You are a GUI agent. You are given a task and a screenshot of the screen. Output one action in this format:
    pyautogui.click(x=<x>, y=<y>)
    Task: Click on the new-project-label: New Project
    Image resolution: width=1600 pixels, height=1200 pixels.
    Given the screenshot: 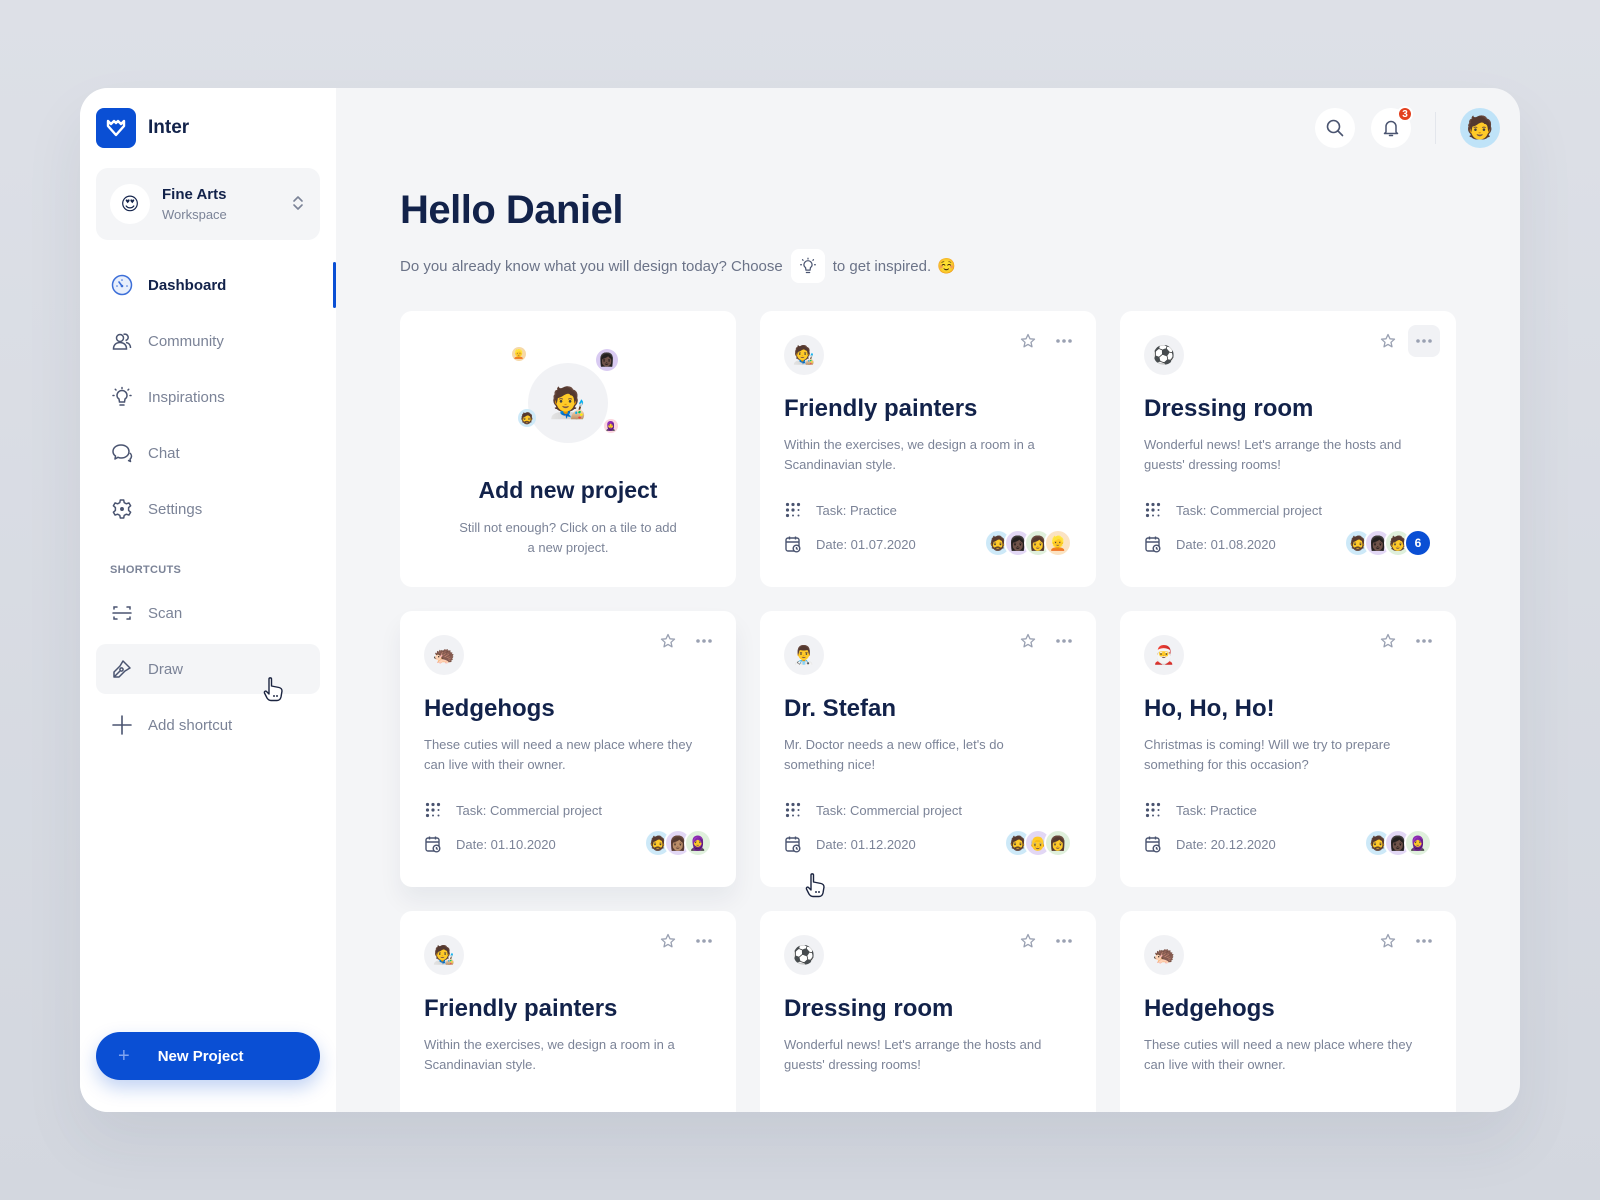 What is the action you would take?
    pyautogui.click(x=200, y=1056)
    